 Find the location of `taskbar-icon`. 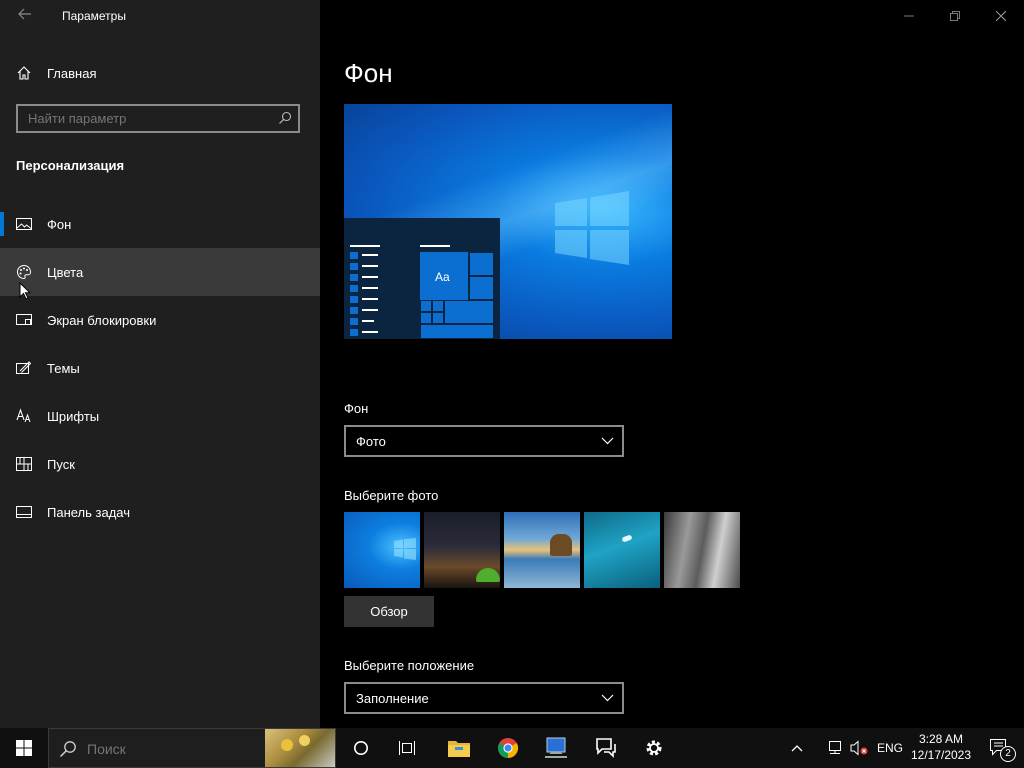

taskbar-icon is located at coordinates (24, 512).